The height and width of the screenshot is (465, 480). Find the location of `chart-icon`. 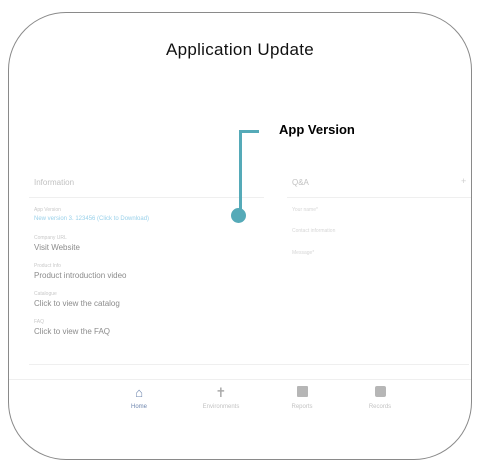

chart-icon is located at coordinates (302, 392).